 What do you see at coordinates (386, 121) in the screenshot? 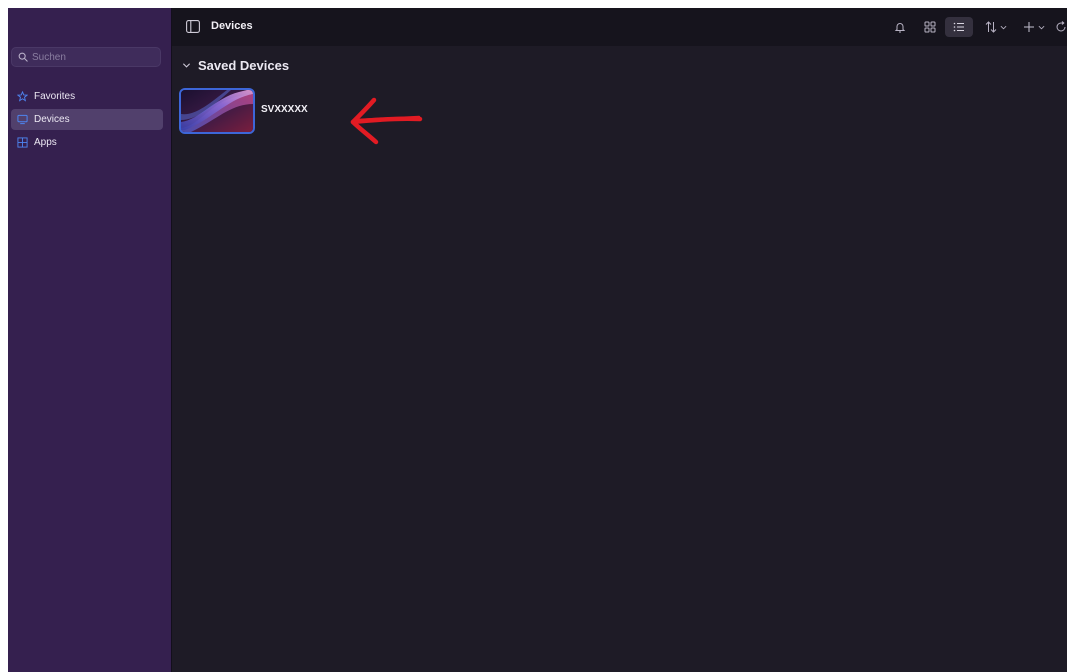
I see `annotation-arrow-icon` at bounding box center [386, 121].